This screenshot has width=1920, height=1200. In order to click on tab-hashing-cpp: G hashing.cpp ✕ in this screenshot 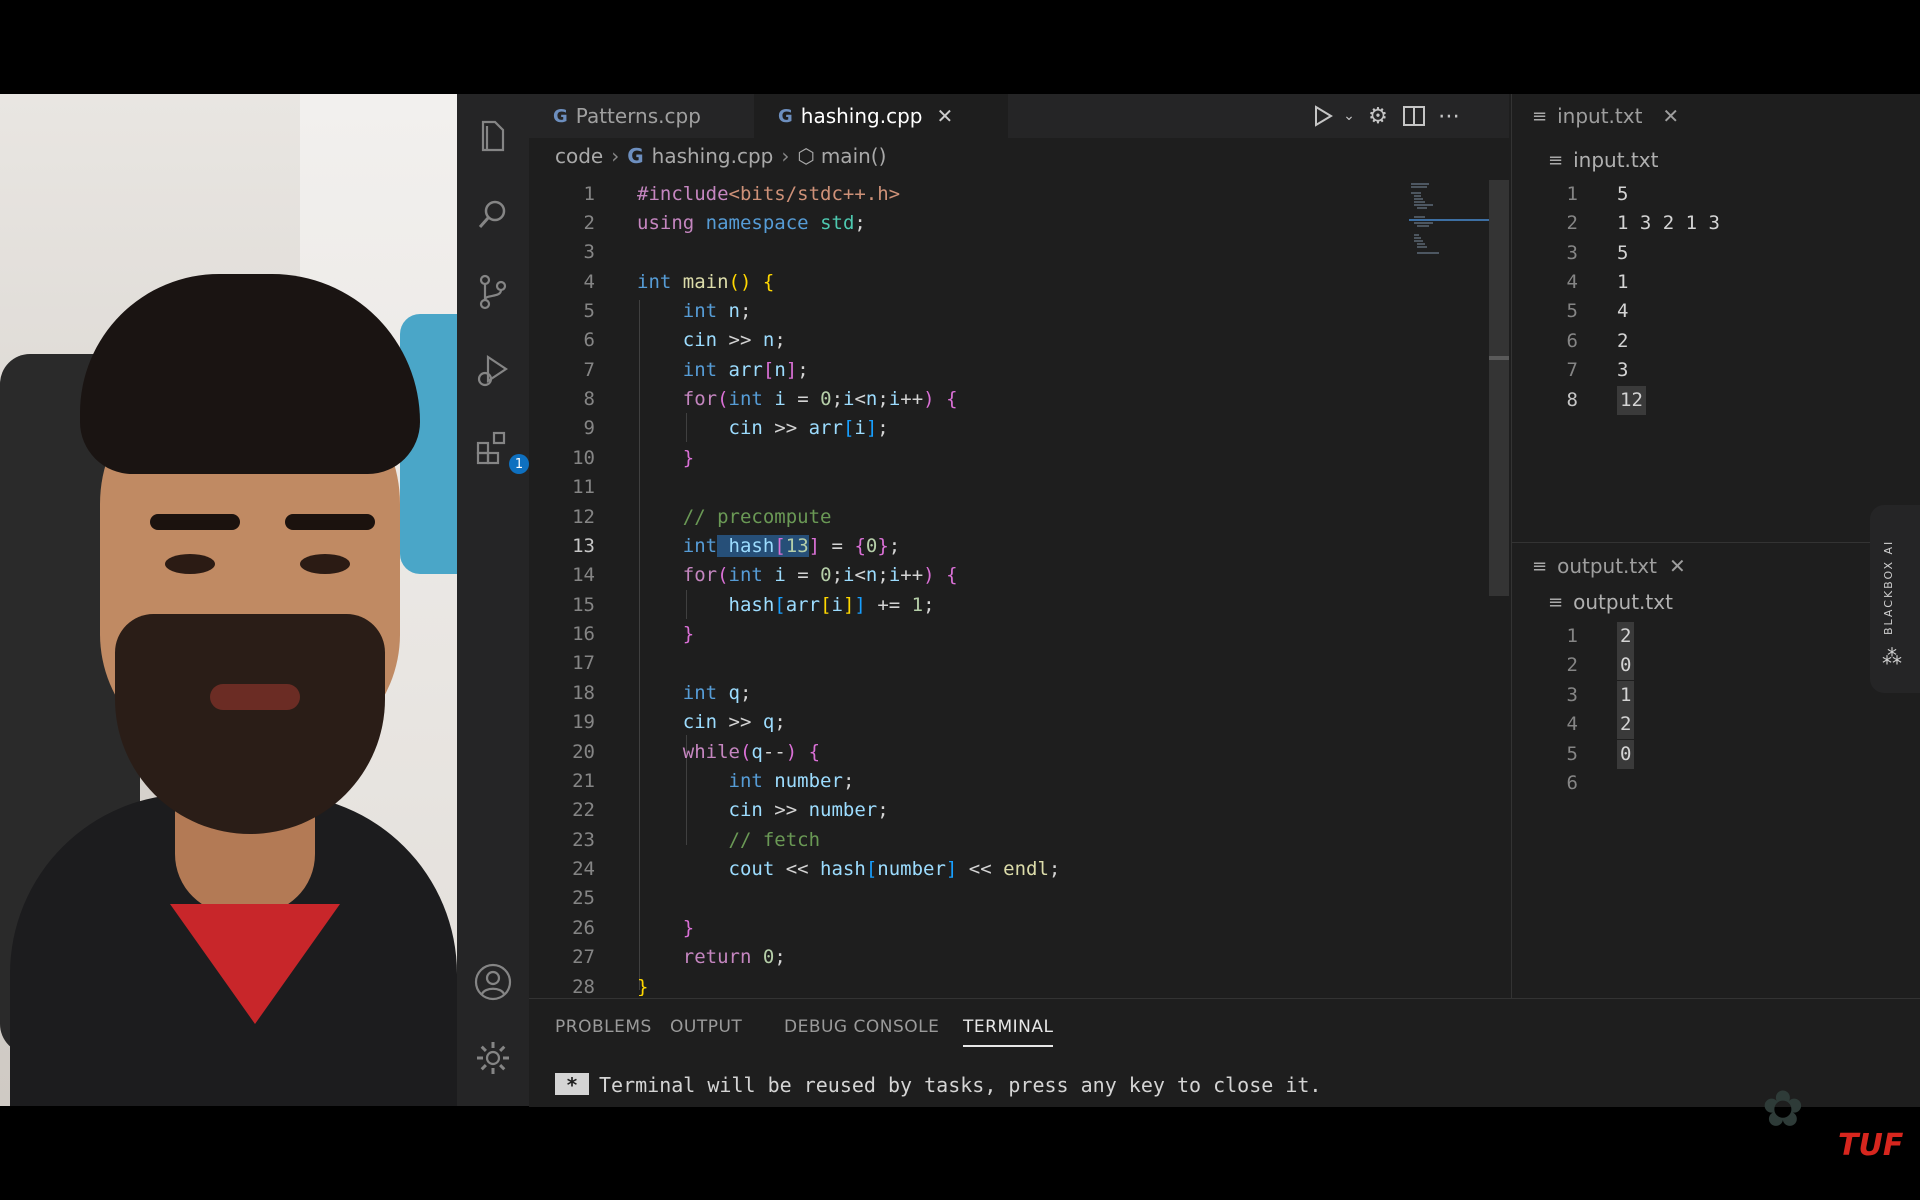, I will do `click(881, 116)`.